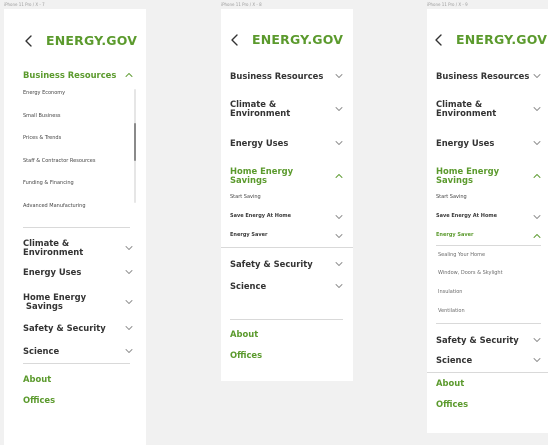 Image resolution: width=548 pixels, height=445 pixels. Describe the element at coordinates (75, 206) in the screenshot. I see `sub-item: Advanced Manufacturing` at that location.